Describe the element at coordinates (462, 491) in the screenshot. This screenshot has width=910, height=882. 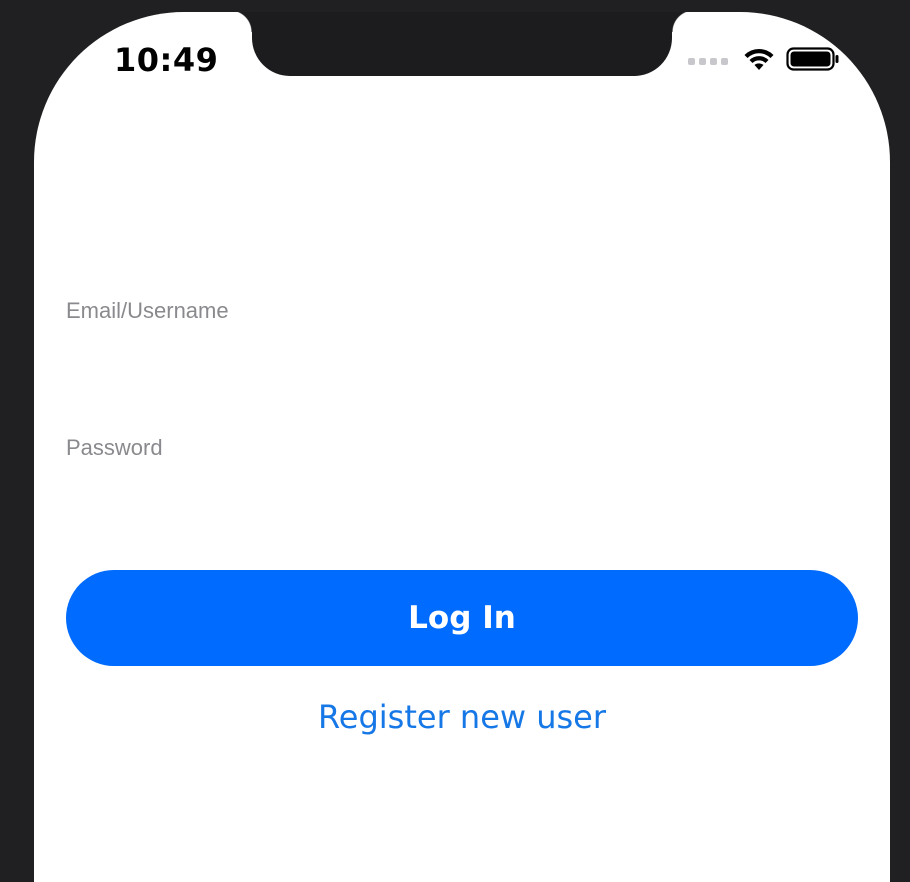
I see `password-input` at that location.